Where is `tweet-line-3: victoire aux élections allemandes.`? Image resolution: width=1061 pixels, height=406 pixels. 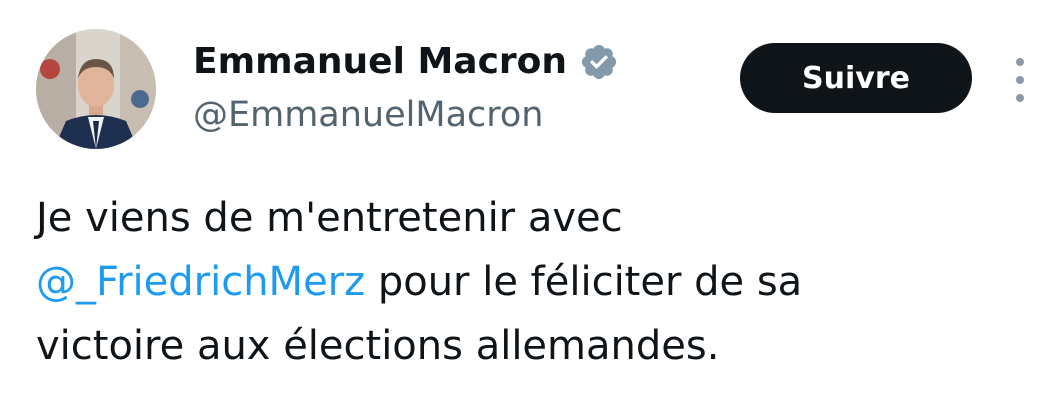
tweet-line-3: victoire aux élections allemandes. is located at coordinates (378, 346).